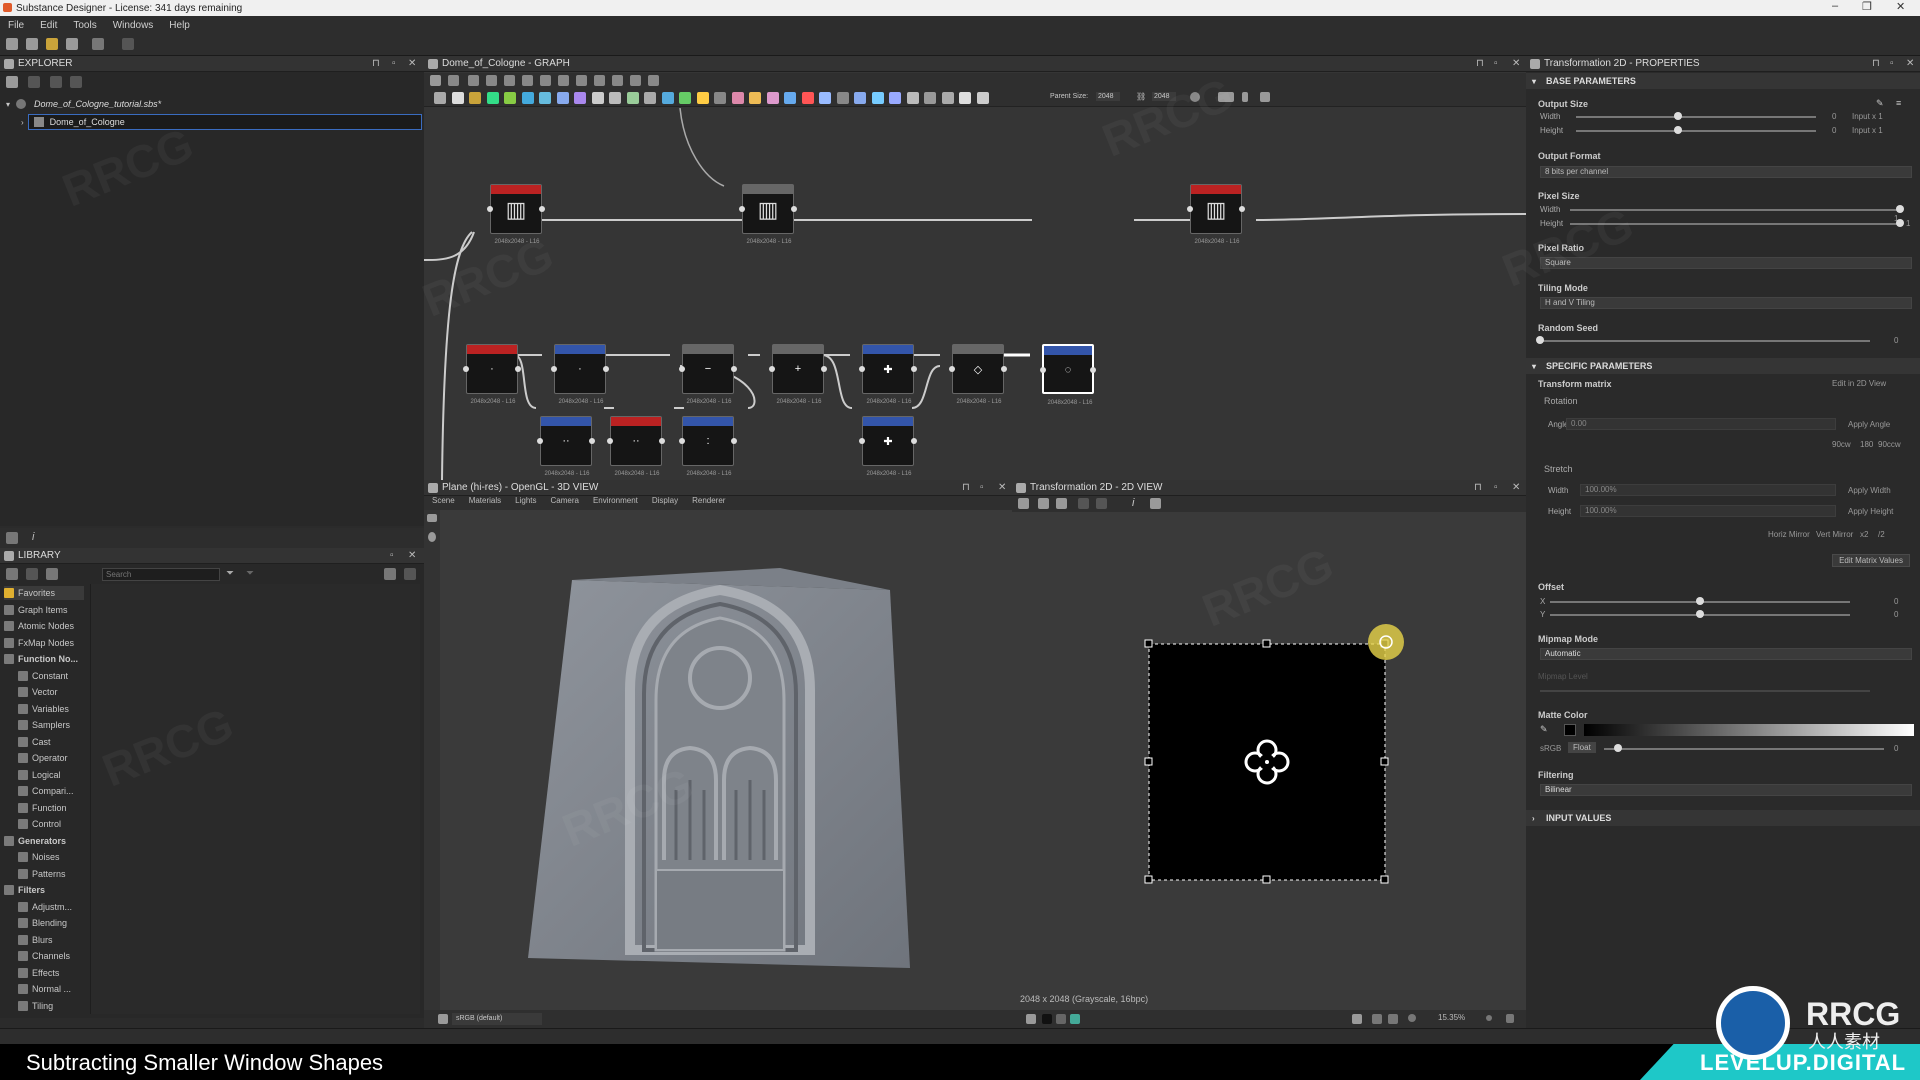  Describe the element at coordinates (565, 503) in the screenshot. I see `menu-camera: Camera` at that location.